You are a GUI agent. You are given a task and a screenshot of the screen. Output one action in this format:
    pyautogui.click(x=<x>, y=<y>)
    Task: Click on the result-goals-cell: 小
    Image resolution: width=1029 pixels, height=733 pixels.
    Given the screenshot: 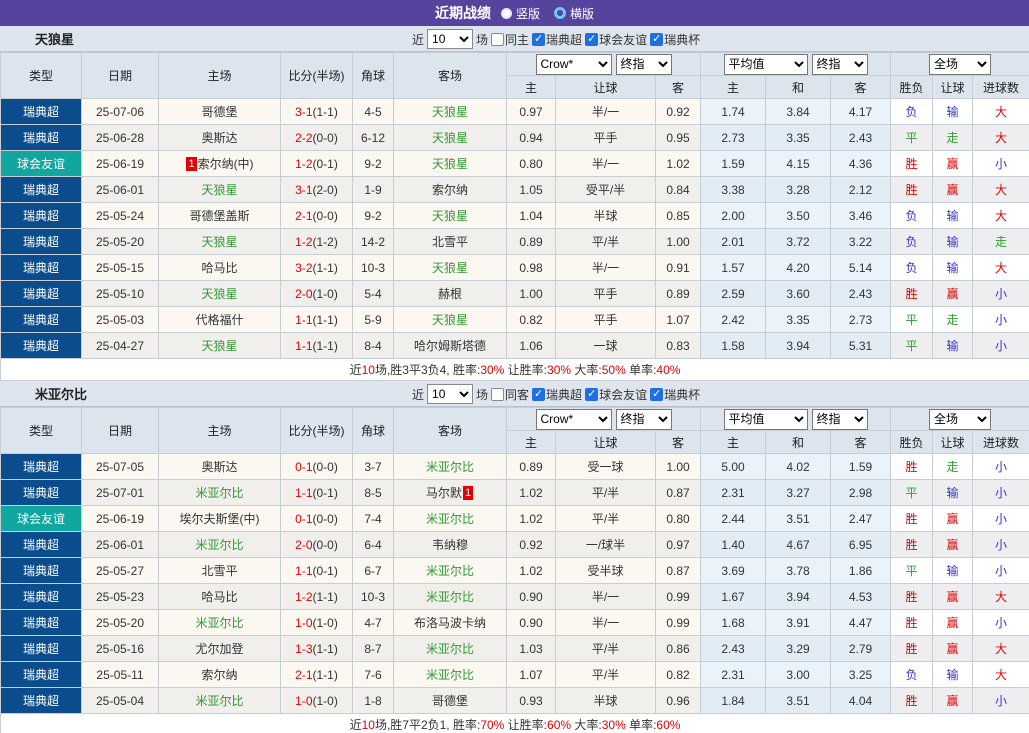 What is the action you would take?
    pyautogui.click(x=1000, y=319)
    